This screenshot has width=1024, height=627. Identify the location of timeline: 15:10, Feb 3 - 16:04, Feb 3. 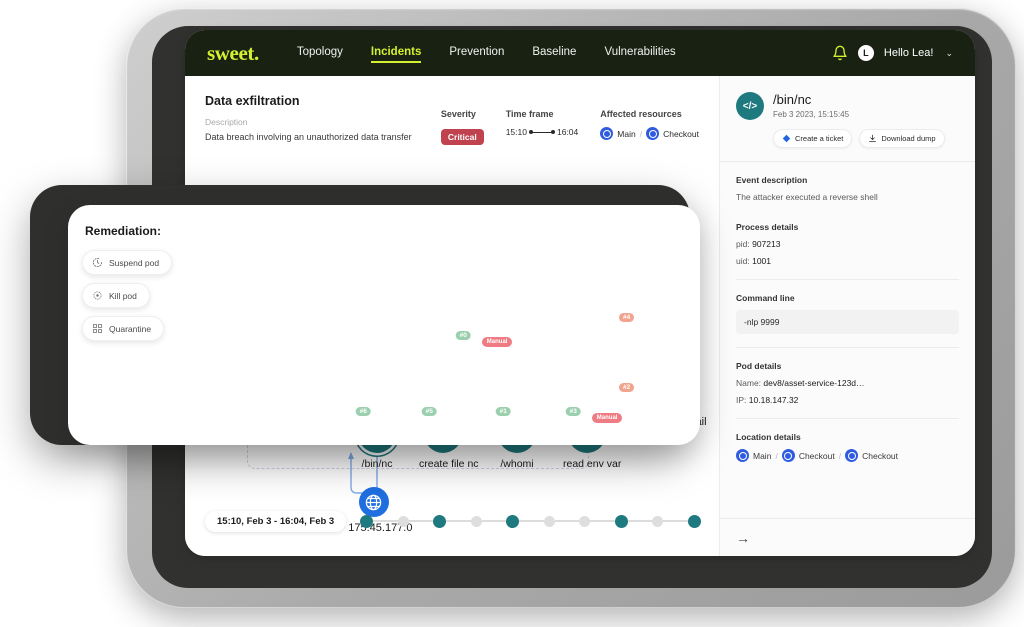
(452, 521).